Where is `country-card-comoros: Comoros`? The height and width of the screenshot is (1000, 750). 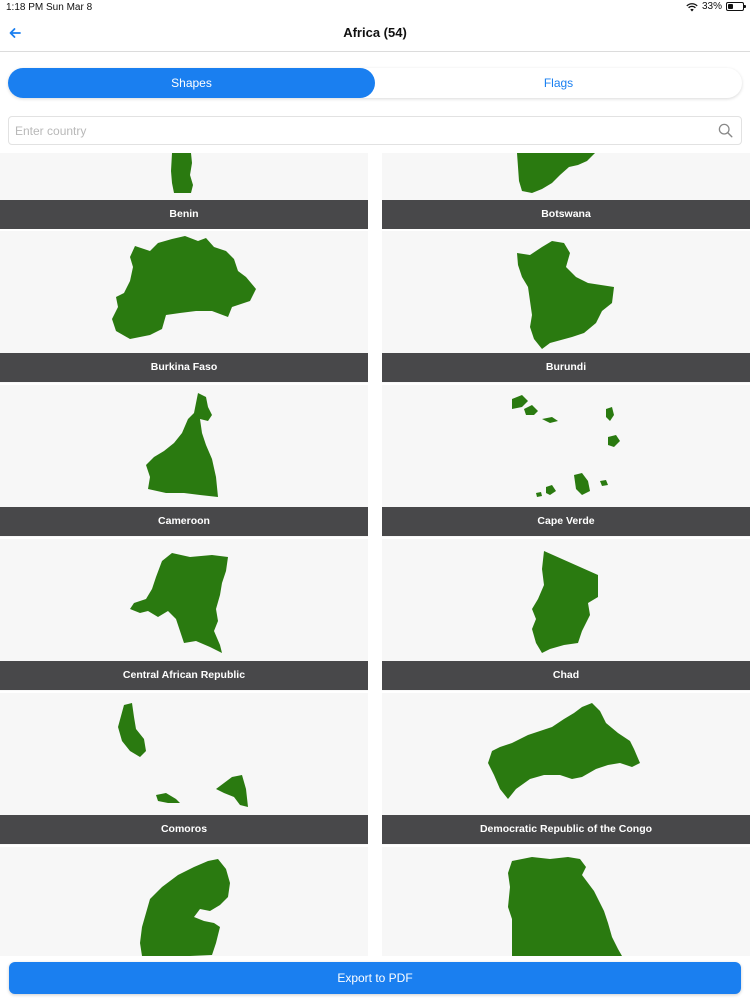 country-card-comoros: Comoros is located at coordinates (184, 769).